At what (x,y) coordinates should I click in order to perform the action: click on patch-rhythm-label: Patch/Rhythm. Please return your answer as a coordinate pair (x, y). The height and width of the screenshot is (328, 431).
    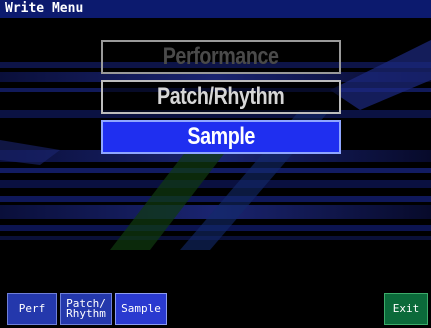
    Looking at the image, I should click on (221, 96).